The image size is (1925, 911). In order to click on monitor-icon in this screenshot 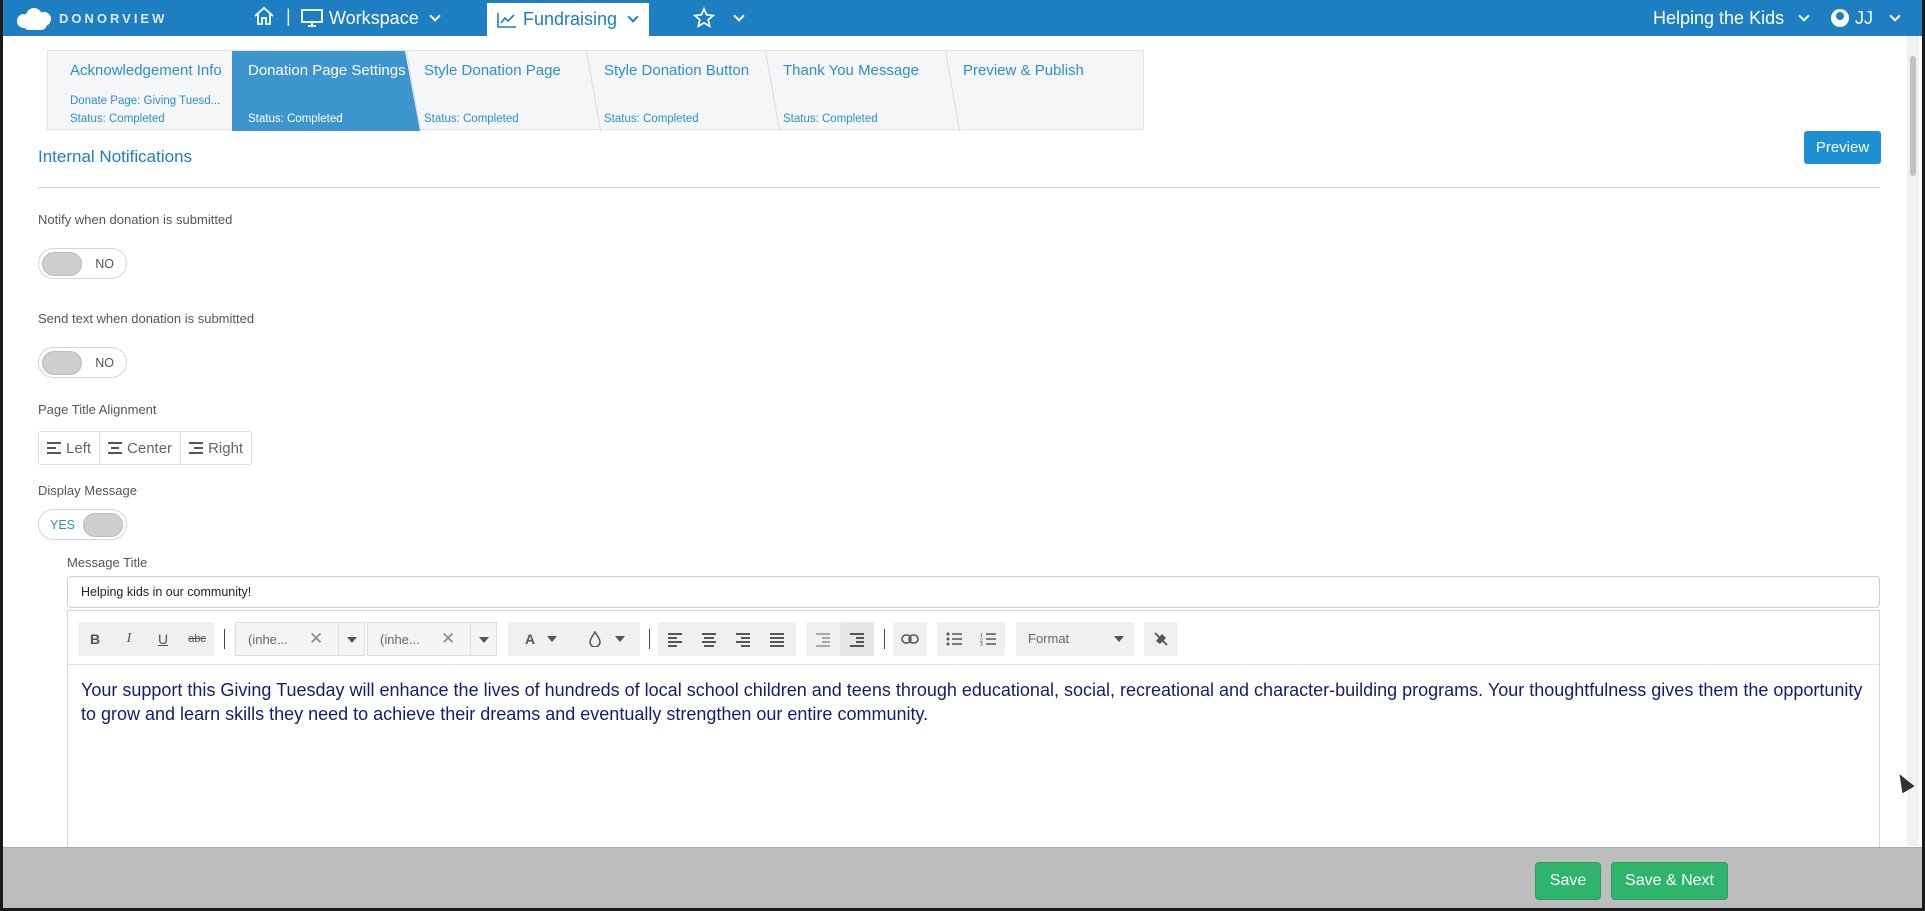, I will do `click(312, 18)`.